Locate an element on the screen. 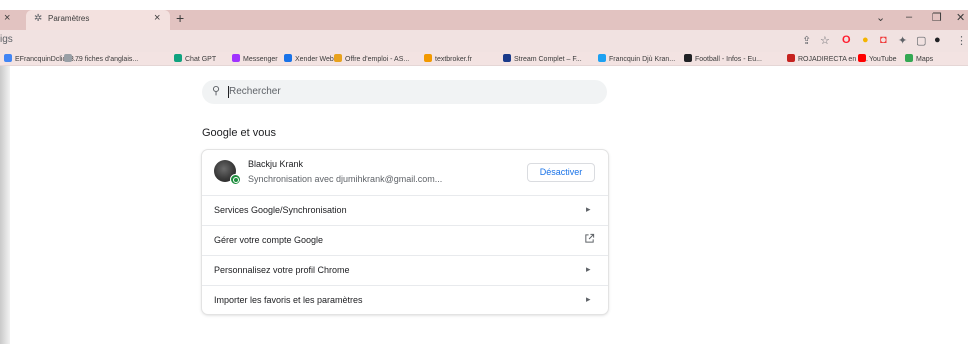 The height and width of the screenshot is (344, 968). close-tab-icon: × is located at coordinates (157, 18).